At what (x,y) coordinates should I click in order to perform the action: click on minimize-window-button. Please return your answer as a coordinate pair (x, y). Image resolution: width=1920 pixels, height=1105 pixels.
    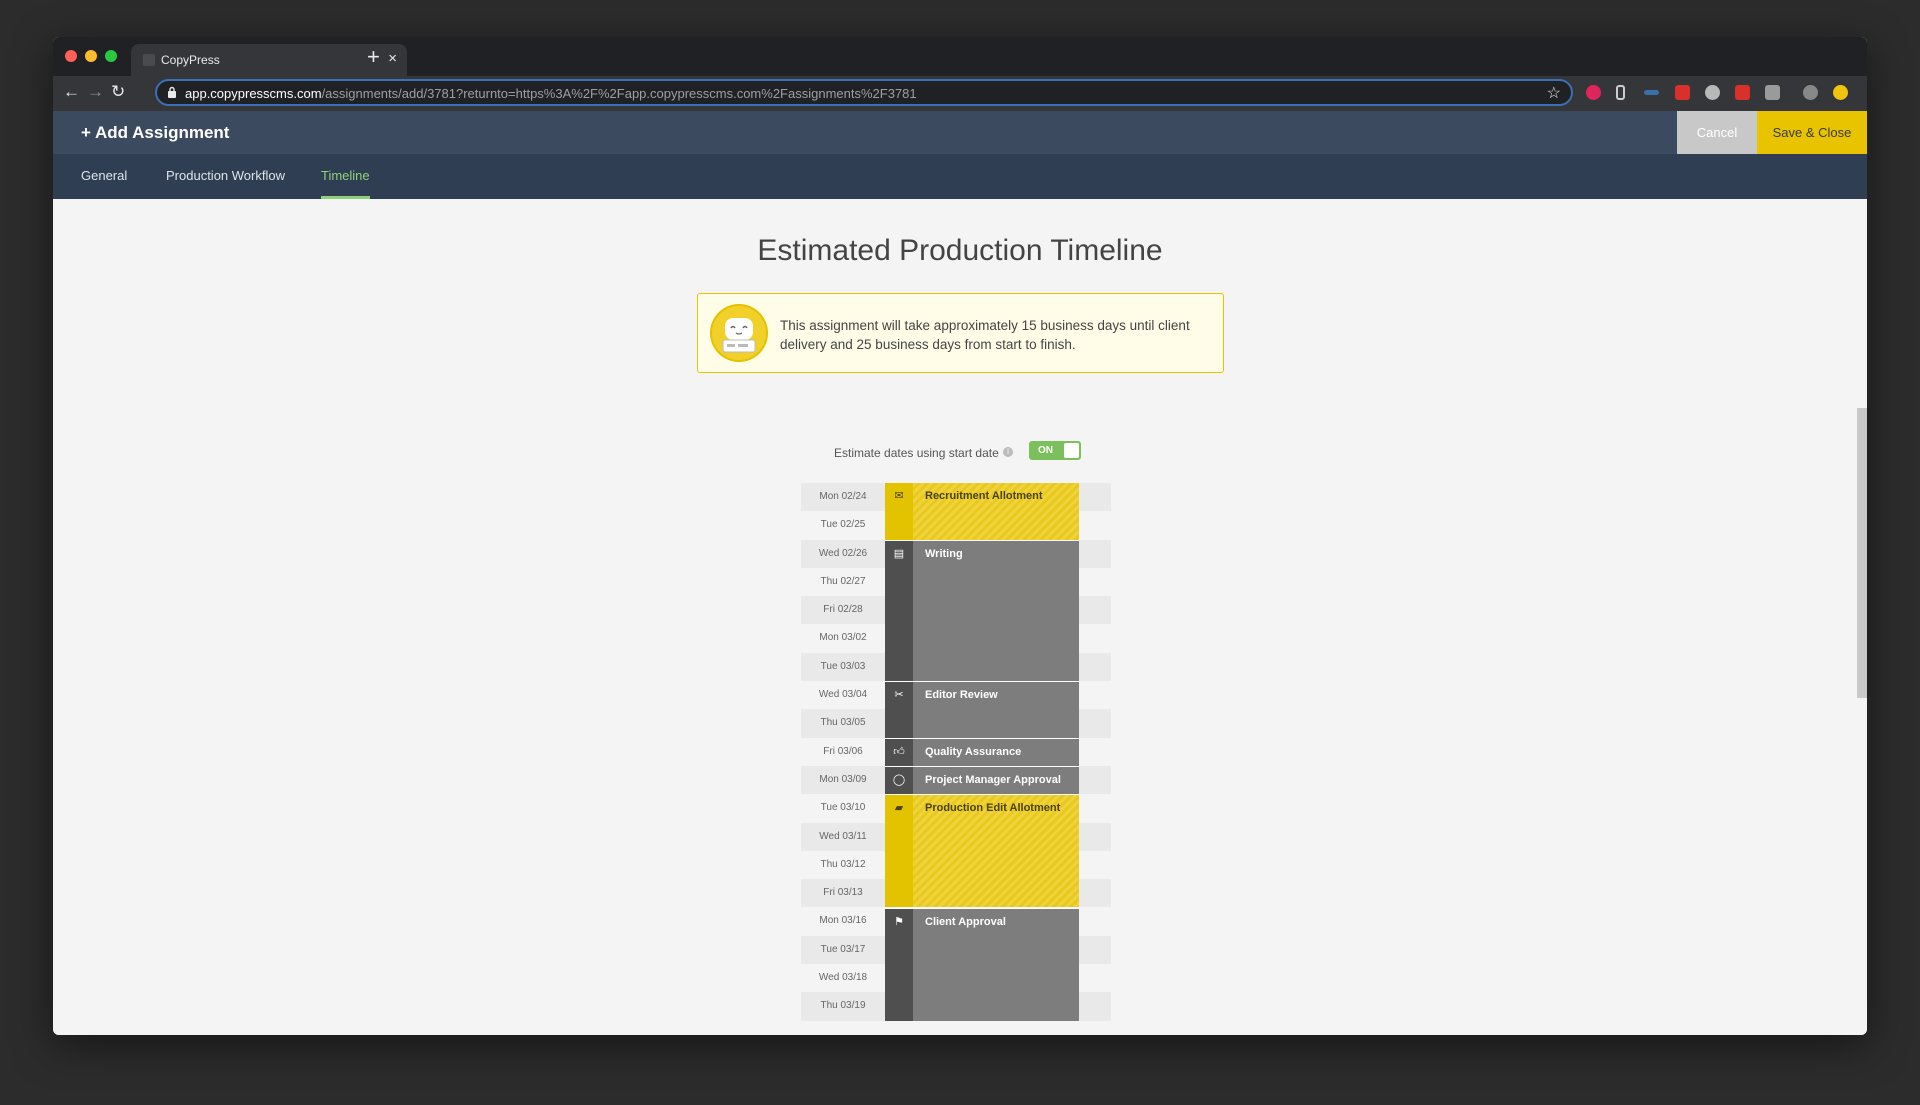
    Looking at the image, I should click on (91, 56).